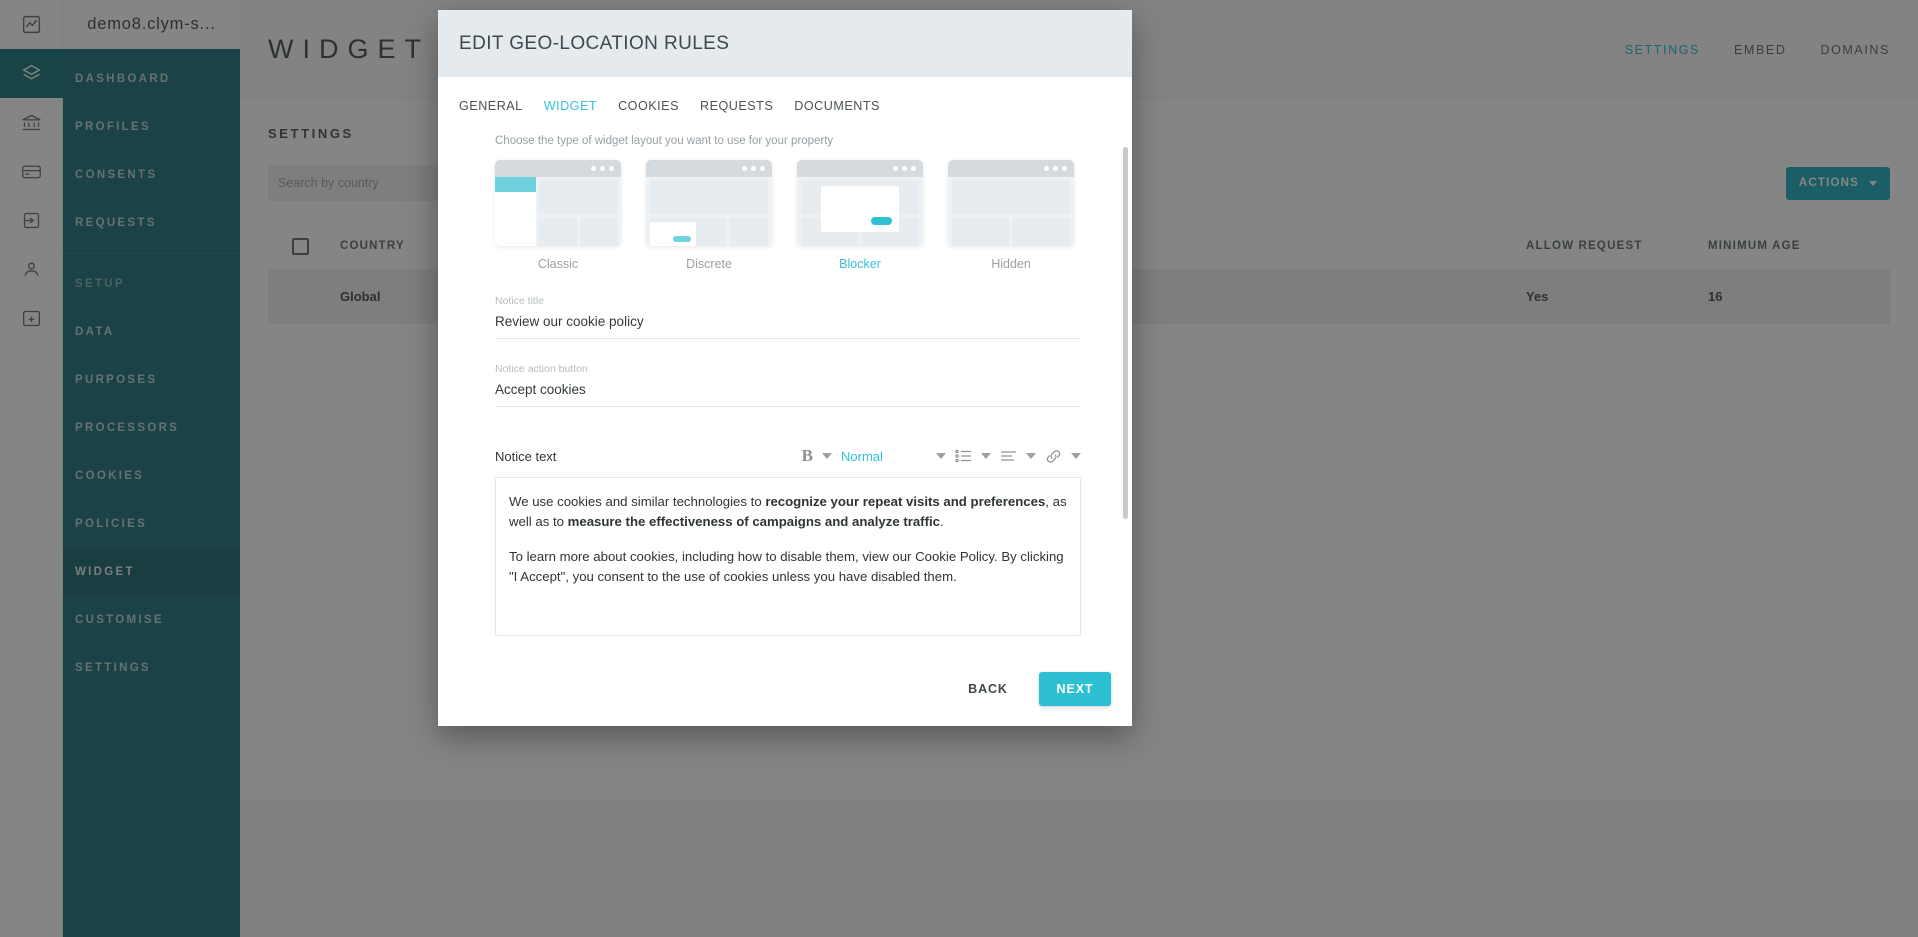 This screenshot has width=1918, height=937. Describe the element at coordinates (709, 203) in the screenshot. I see `discrete-thumbnail` at that location.